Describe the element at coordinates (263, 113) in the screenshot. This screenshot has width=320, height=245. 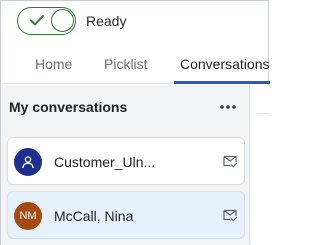
I see `divider` at that location.